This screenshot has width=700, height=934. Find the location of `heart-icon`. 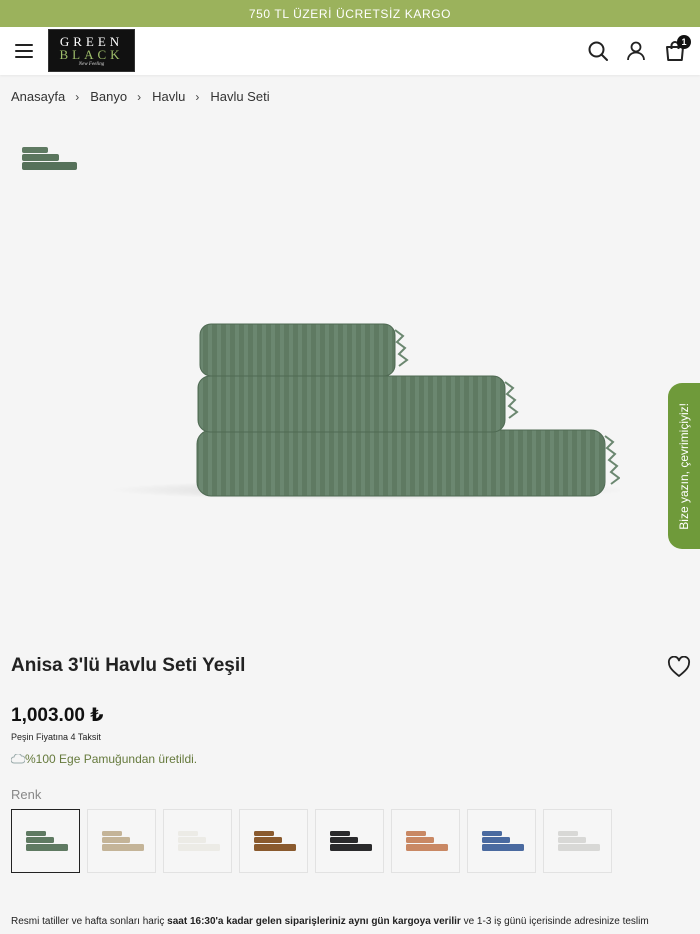

heart-icon is located at coordinates (679, 666).